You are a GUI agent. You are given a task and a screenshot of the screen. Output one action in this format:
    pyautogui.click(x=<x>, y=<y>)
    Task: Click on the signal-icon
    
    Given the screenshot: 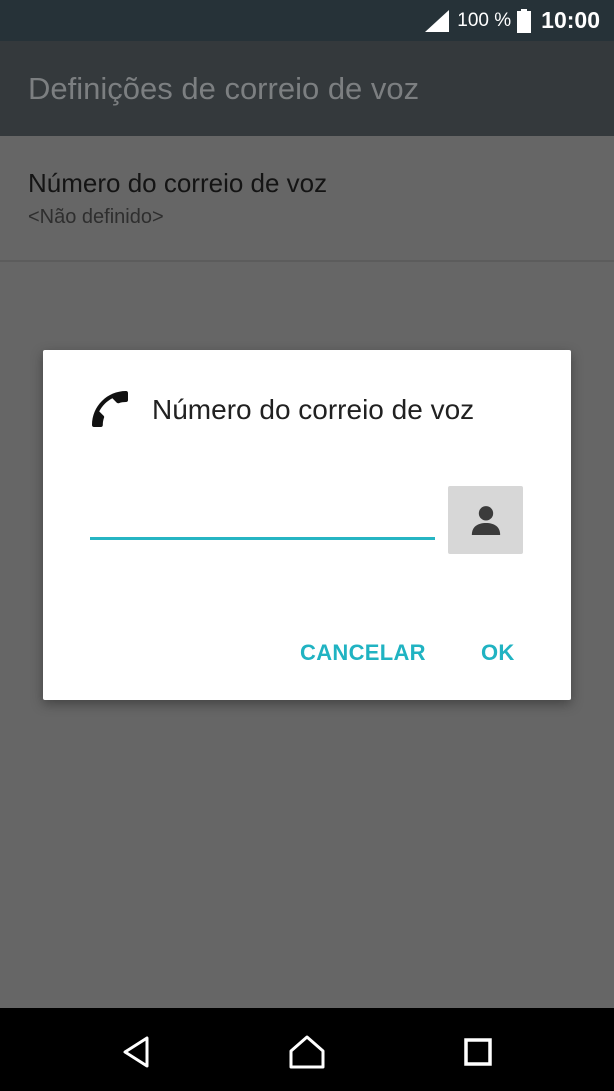 What is the action you would take?
    pyautogui.click(x=437, y=20)
    